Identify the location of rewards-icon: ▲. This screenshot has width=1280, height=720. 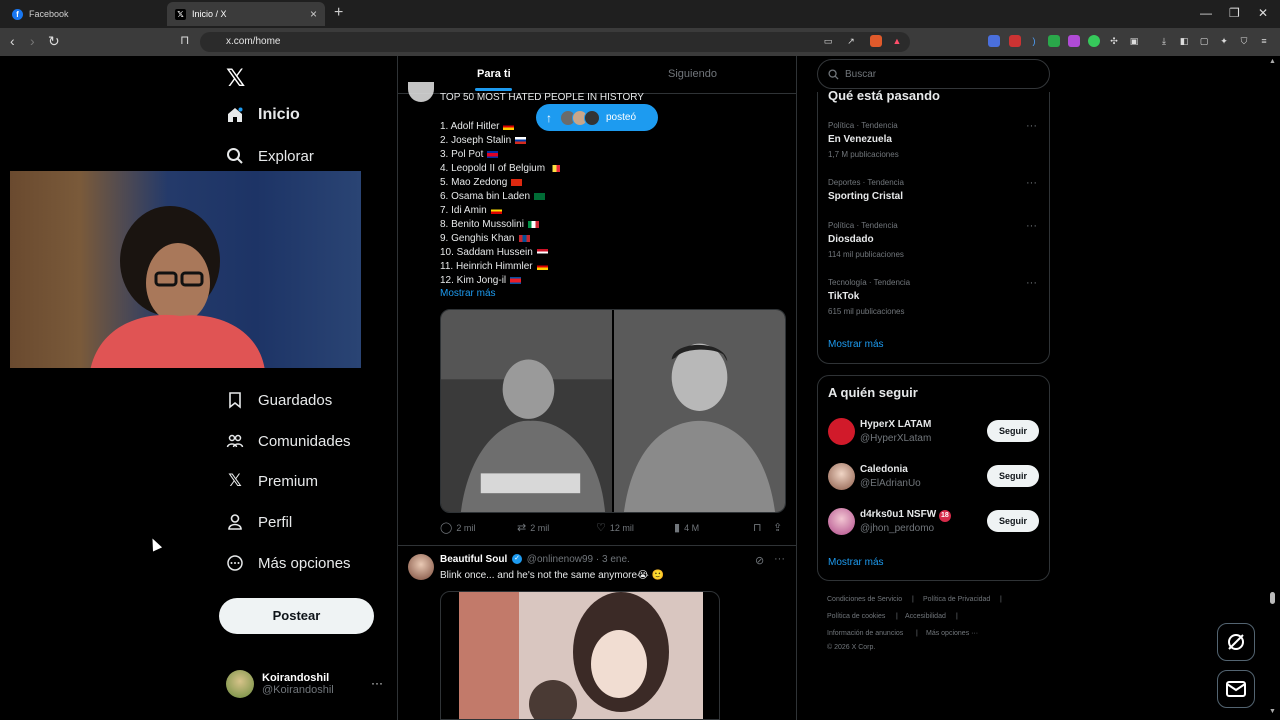
(897, 41).